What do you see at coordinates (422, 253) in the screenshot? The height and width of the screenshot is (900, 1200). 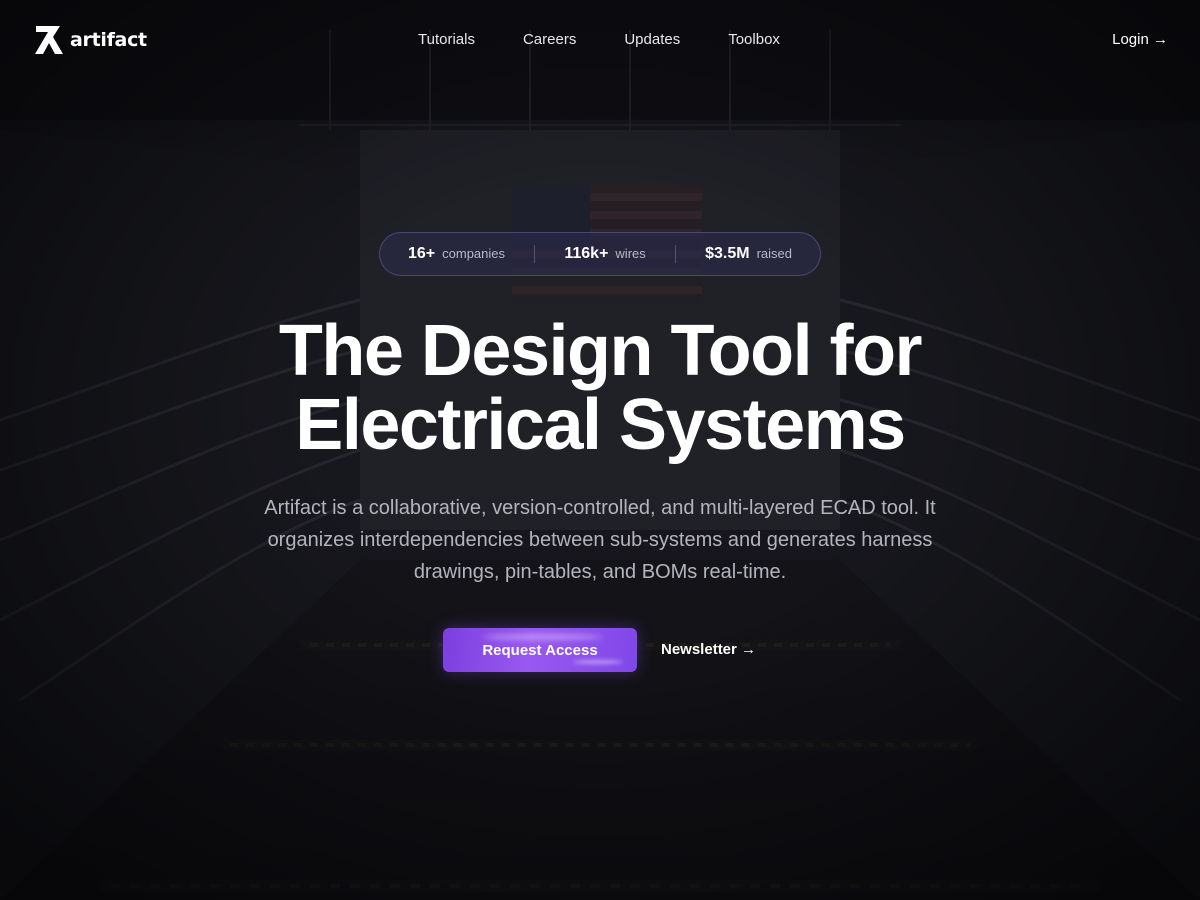 I see `stat-value: 16+` at bounding box center [422, 253].